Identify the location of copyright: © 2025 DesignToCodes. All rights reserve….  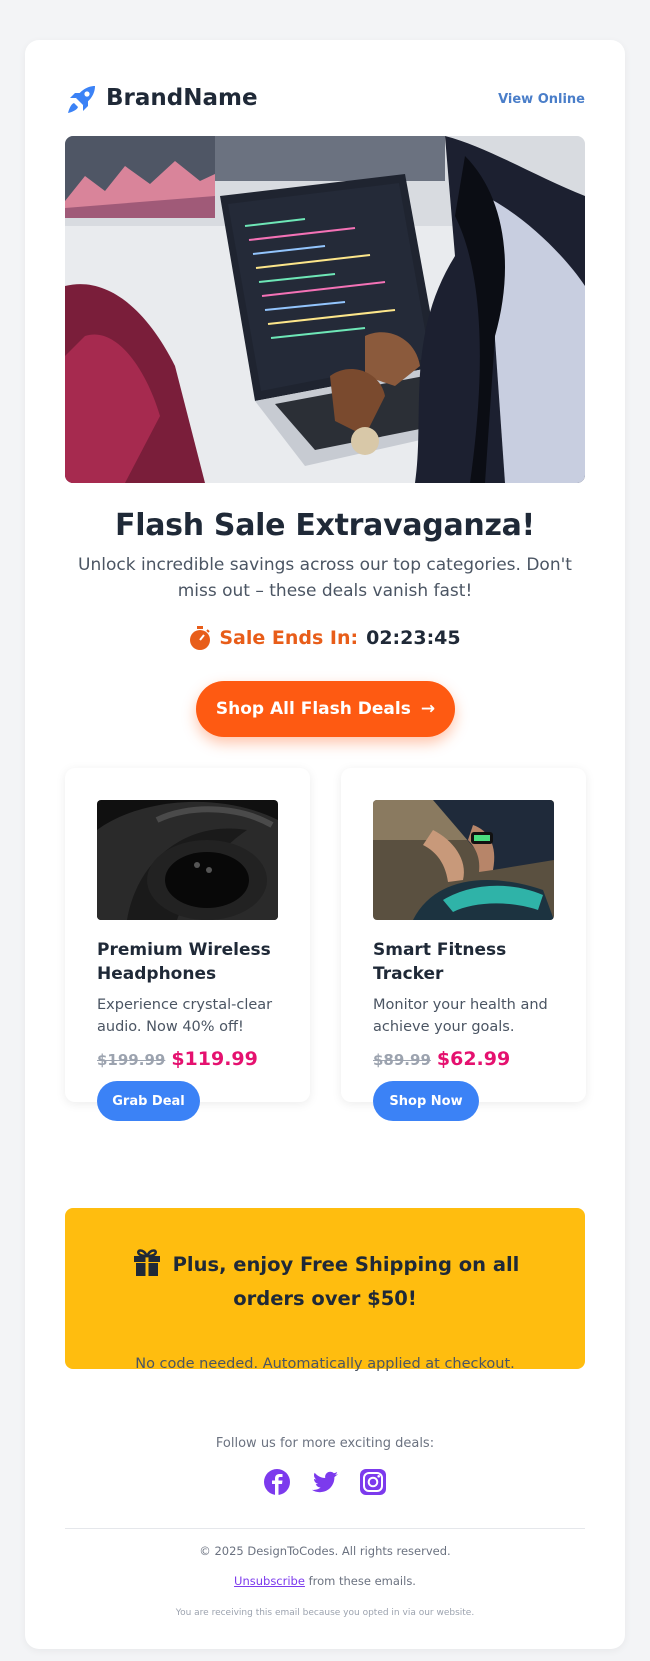
(325, 1551).